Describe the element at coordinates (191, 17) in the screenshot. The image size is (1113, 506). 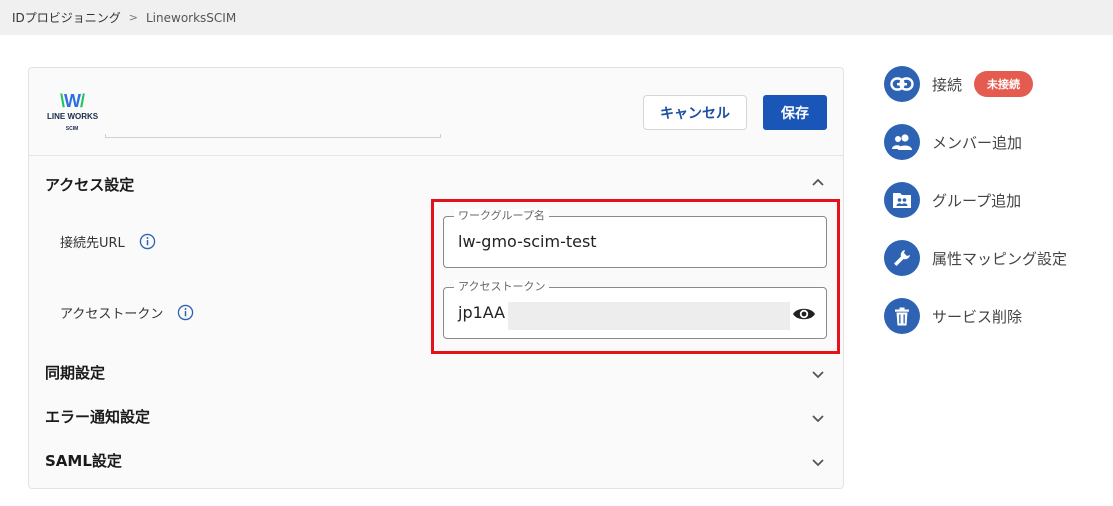
I see `breadcrumb-current: LineworksSCIM` at that location.